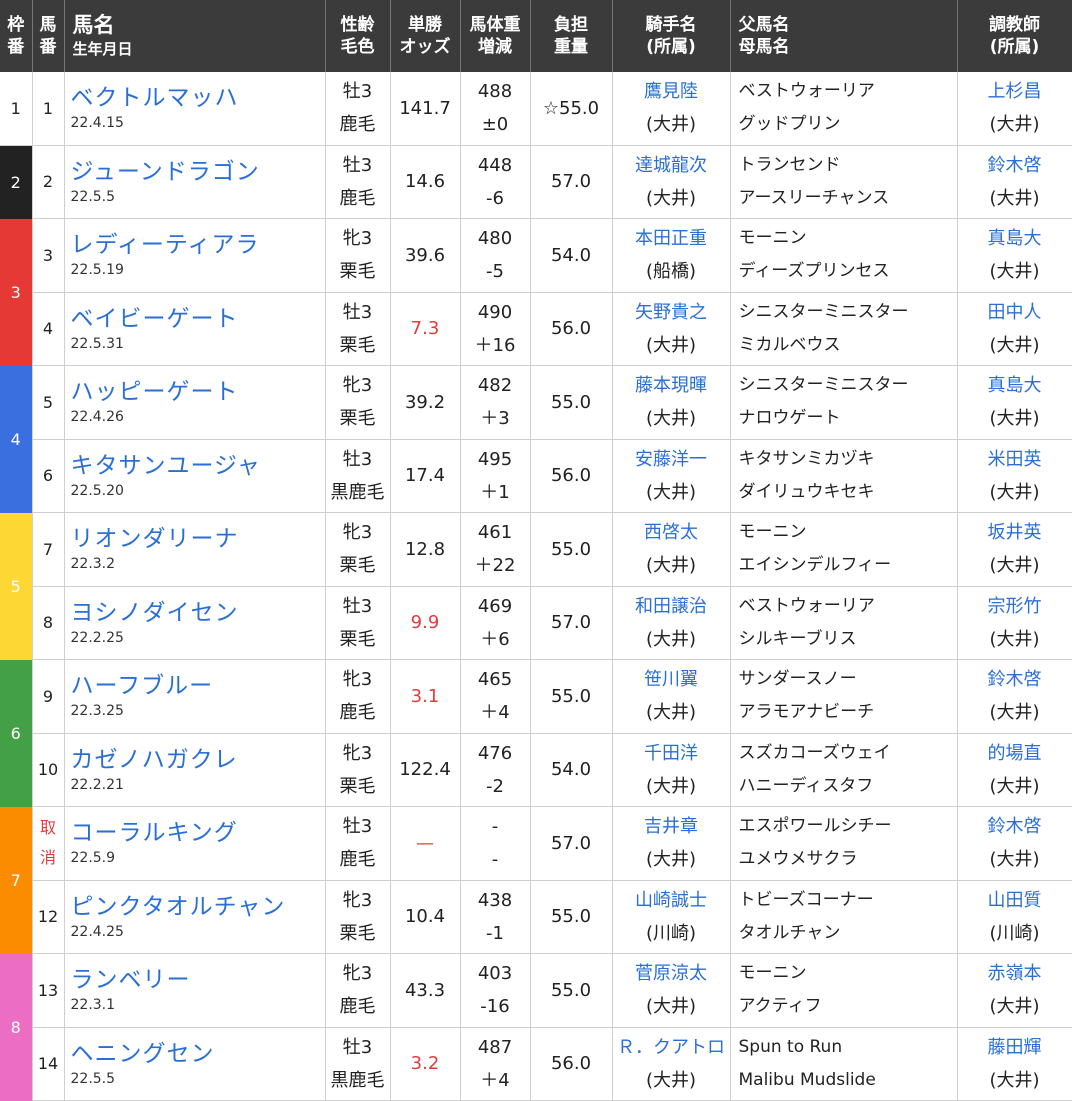 Image resolution: width=1072 pixels, height=1101 pixels. Describe the element at coordinates (16, 733) in the screenshot. I see `waku-cell: 6` at that location.